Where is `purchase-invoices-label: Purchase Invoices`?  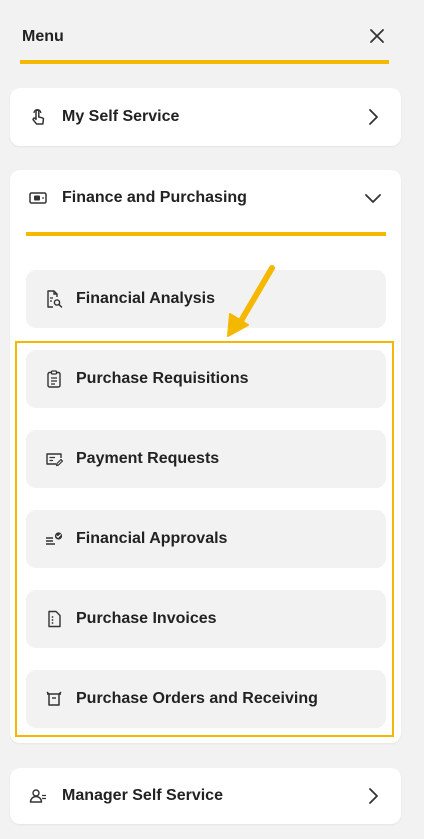
purchase-invoices-label: Purchase Invoices is located at coordinates (146, 618).